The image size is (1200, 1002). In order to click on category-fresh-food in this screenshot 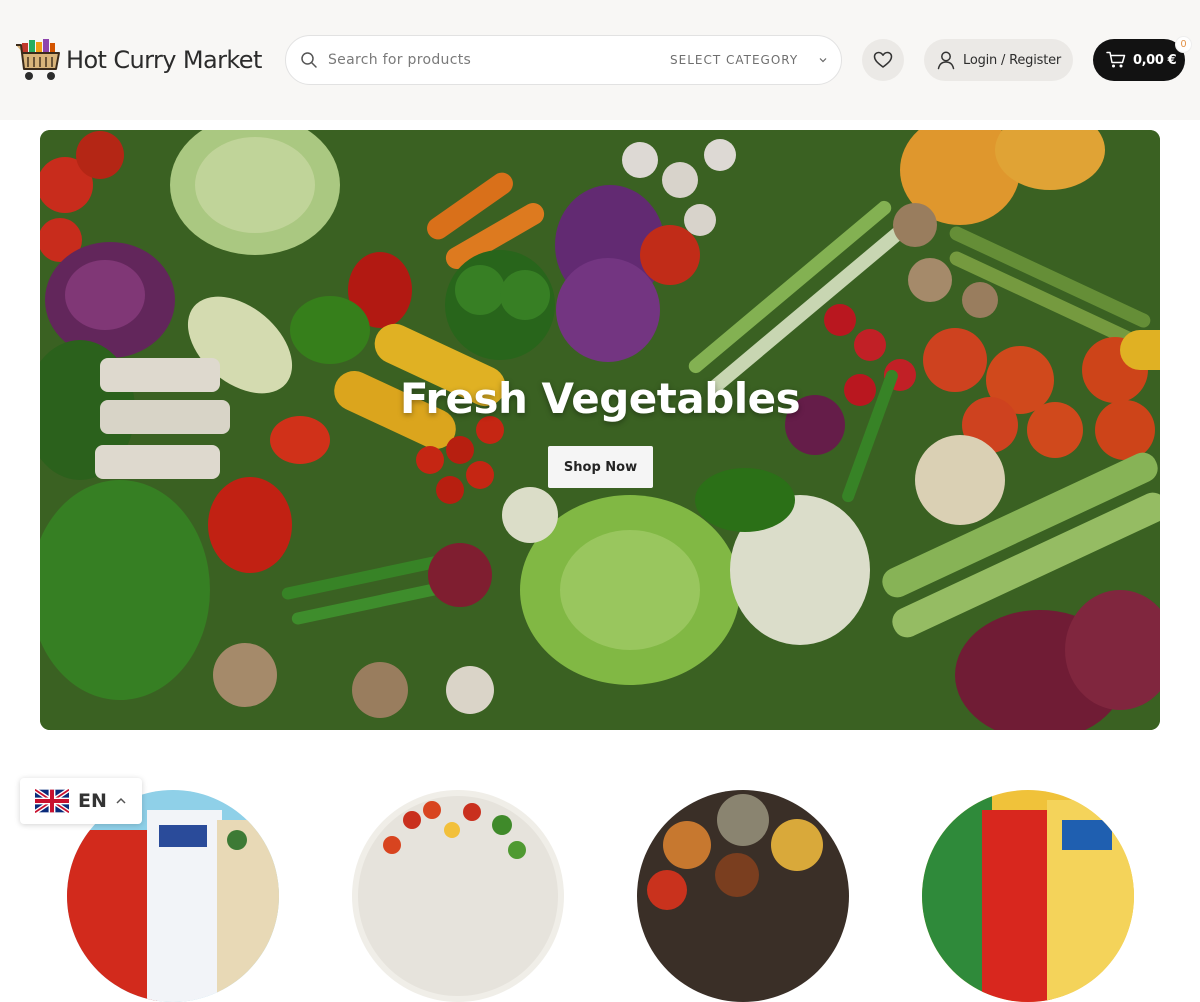, I will do `click(458, 896)`.